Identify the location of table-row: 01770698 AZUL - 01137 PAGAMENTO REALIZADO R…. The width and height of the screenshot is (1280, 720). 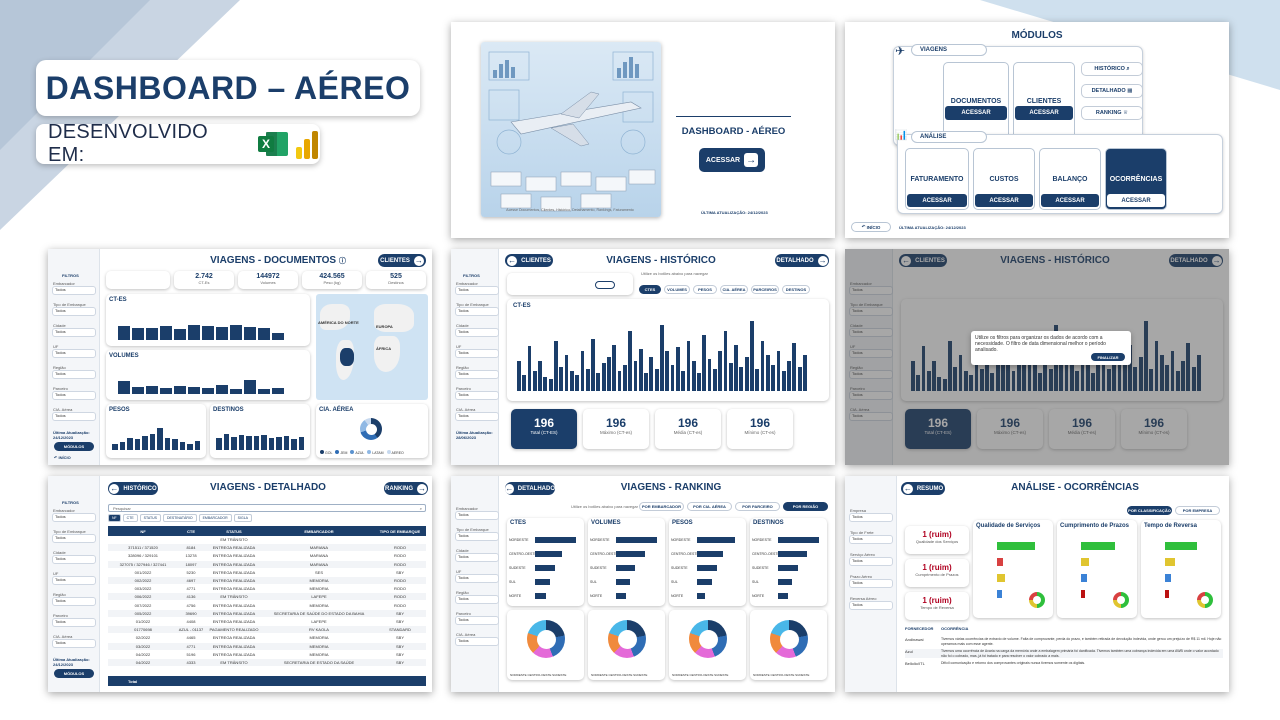
(267, 630).